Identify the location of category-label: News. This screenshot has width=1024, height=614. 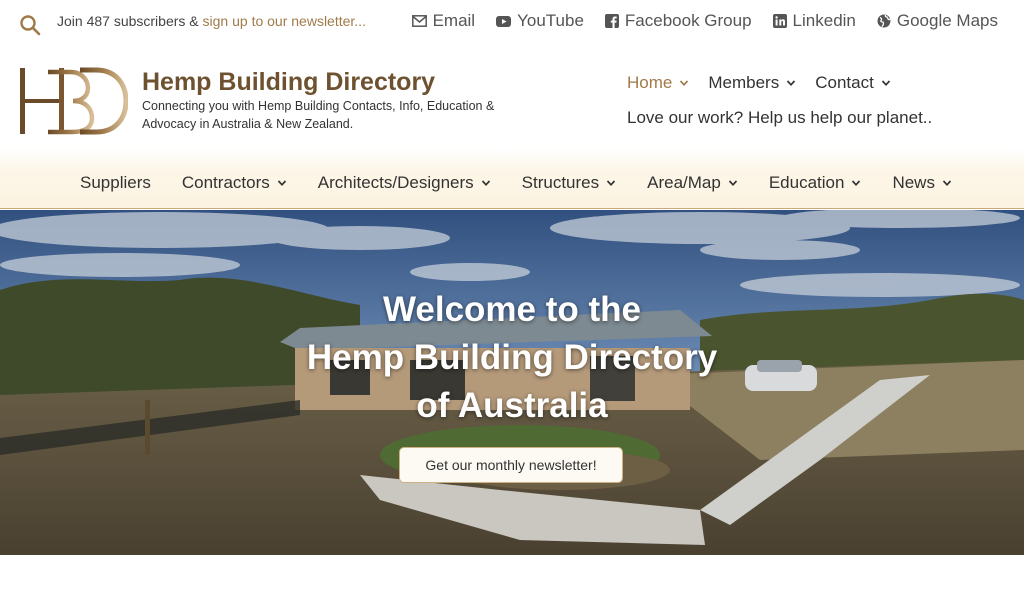
(913, 182).